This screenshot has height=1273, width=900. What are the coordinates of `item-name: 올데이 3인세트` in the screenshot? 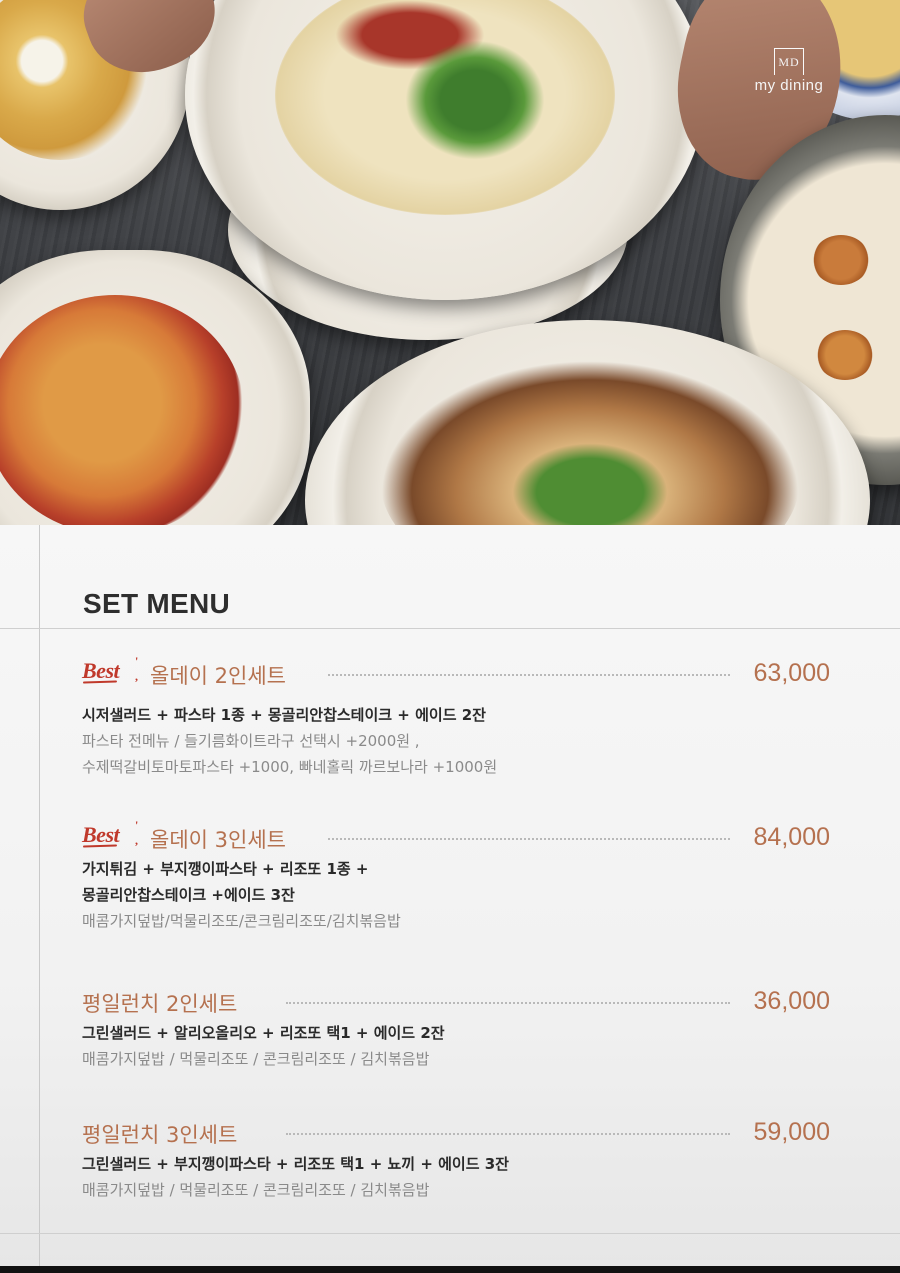 It's located at (218, 840).